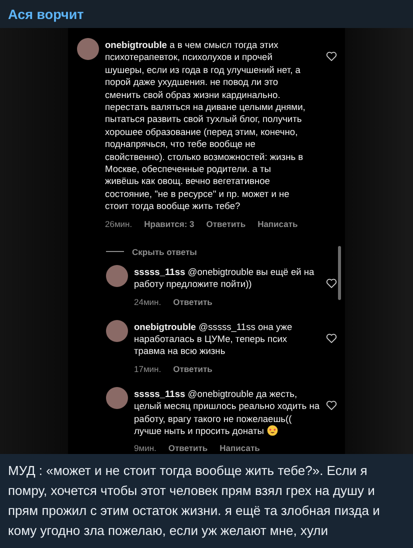  What do you see at coordinates (148, 369) in the screenshot?
I see `comment-time: 17мин.` at bounding box center [148, 369].